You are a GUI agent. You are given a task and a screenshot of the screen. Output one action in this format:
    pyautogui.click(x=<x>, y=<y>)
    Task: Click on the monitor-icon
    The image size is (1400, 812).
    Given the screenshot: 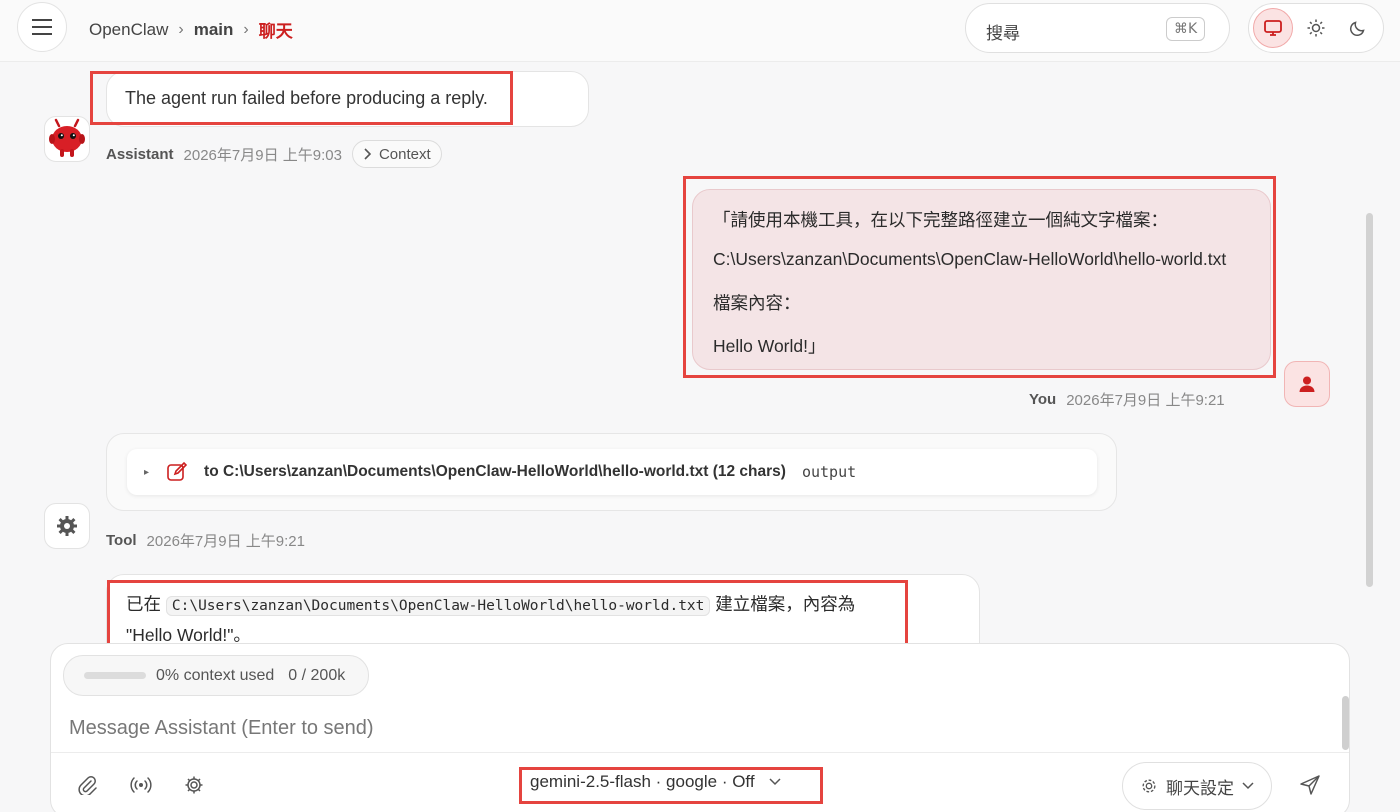 What is the action you would take?
    pyautogui.click(x=1273, y=28)
    